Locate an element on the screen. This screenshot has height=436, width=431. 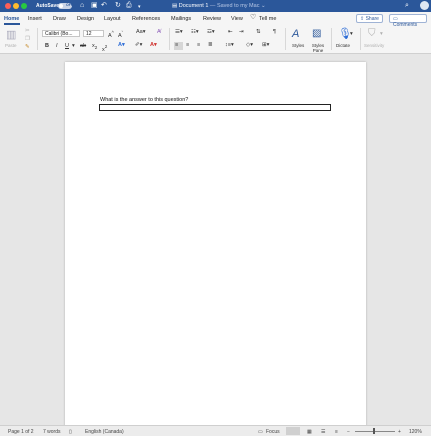
focus-label: Focus is located at coordinates (273, 432).